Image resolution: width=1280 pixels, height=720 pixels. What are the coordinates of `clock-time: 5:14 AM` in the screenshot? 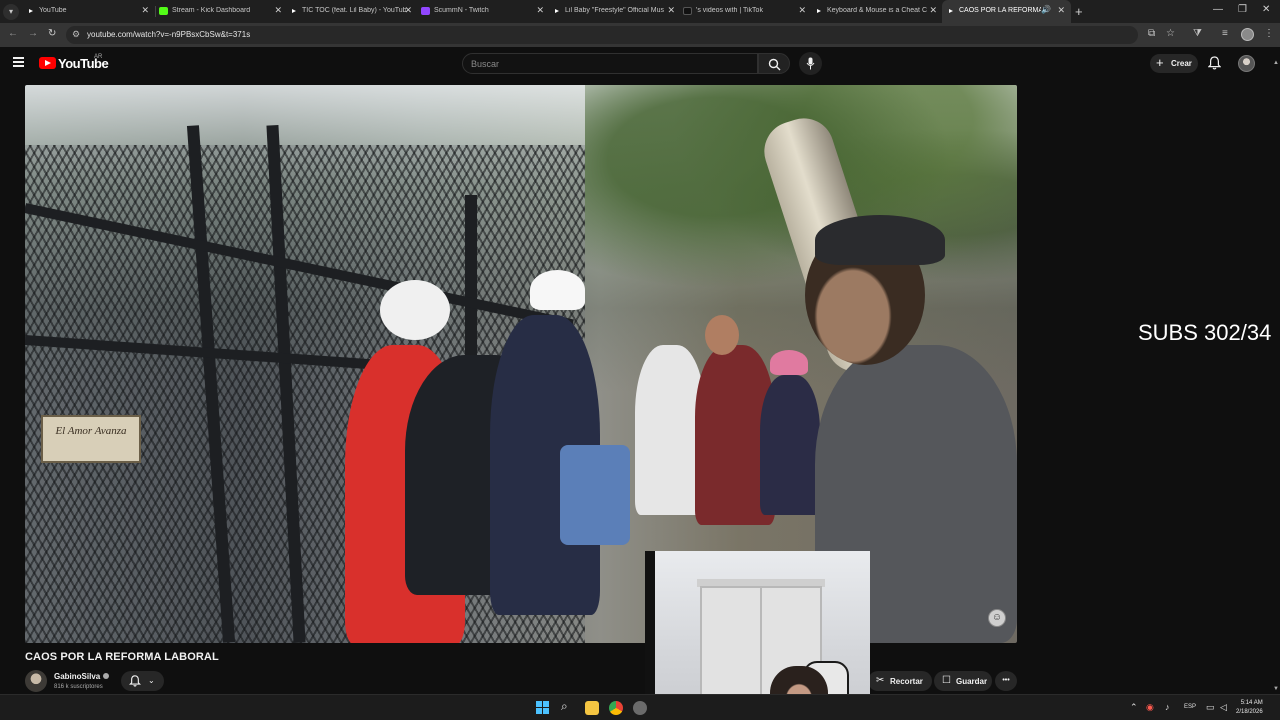 It's located at (1251, 703).